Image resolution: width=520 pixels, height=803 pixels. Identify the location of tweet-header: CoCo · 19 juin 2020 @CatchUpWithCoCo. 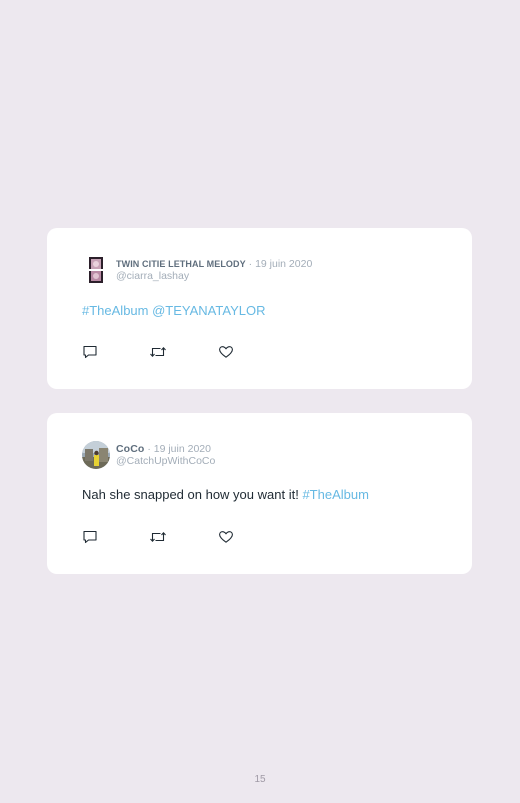
(262, 456).